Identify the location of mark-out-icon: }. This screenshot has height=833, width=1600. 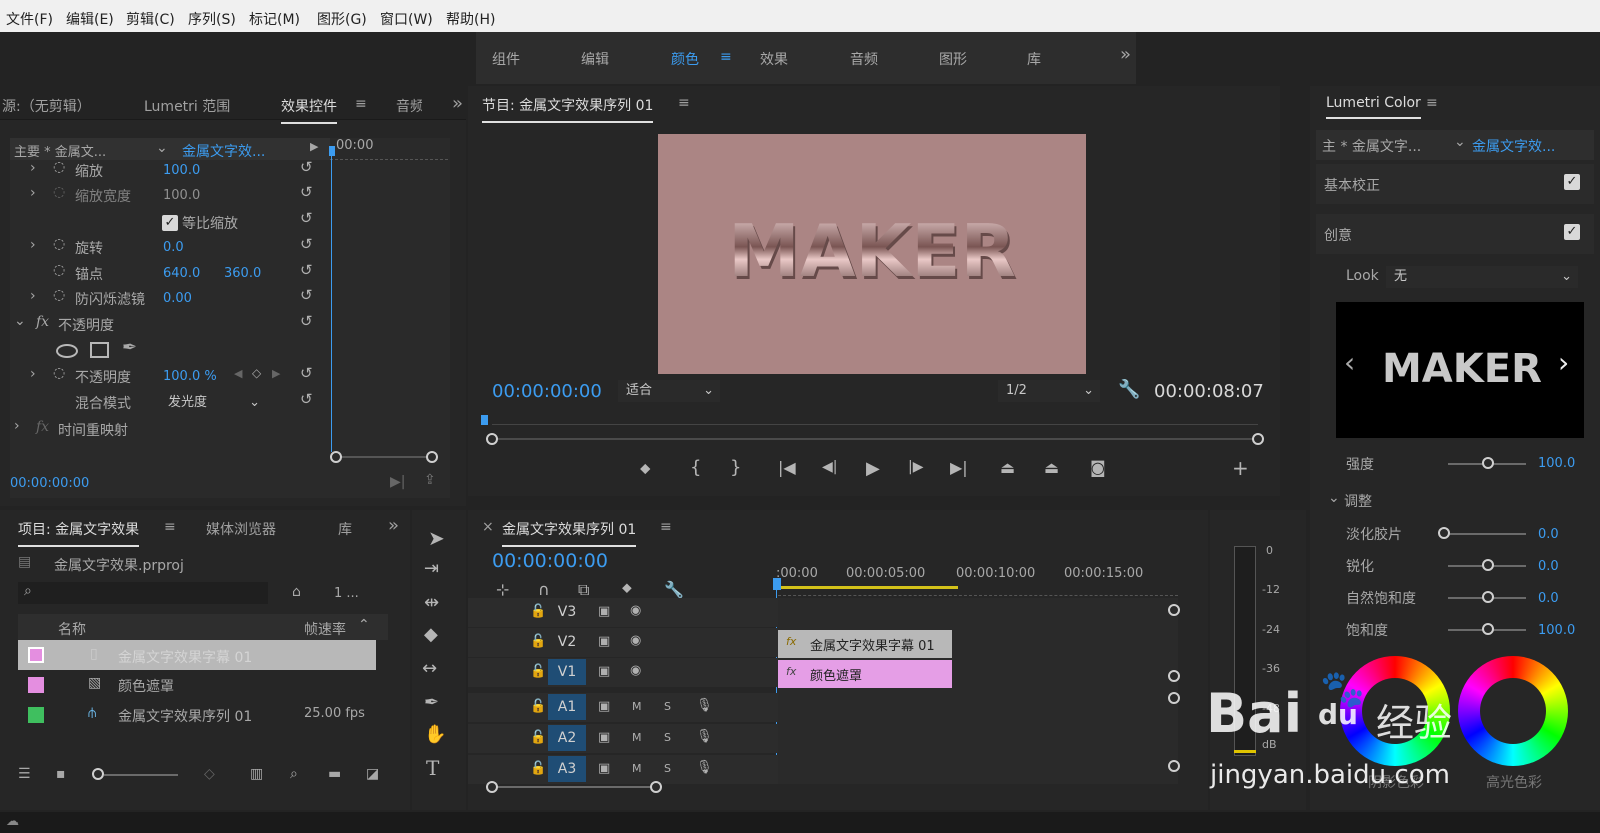
(735, 467).